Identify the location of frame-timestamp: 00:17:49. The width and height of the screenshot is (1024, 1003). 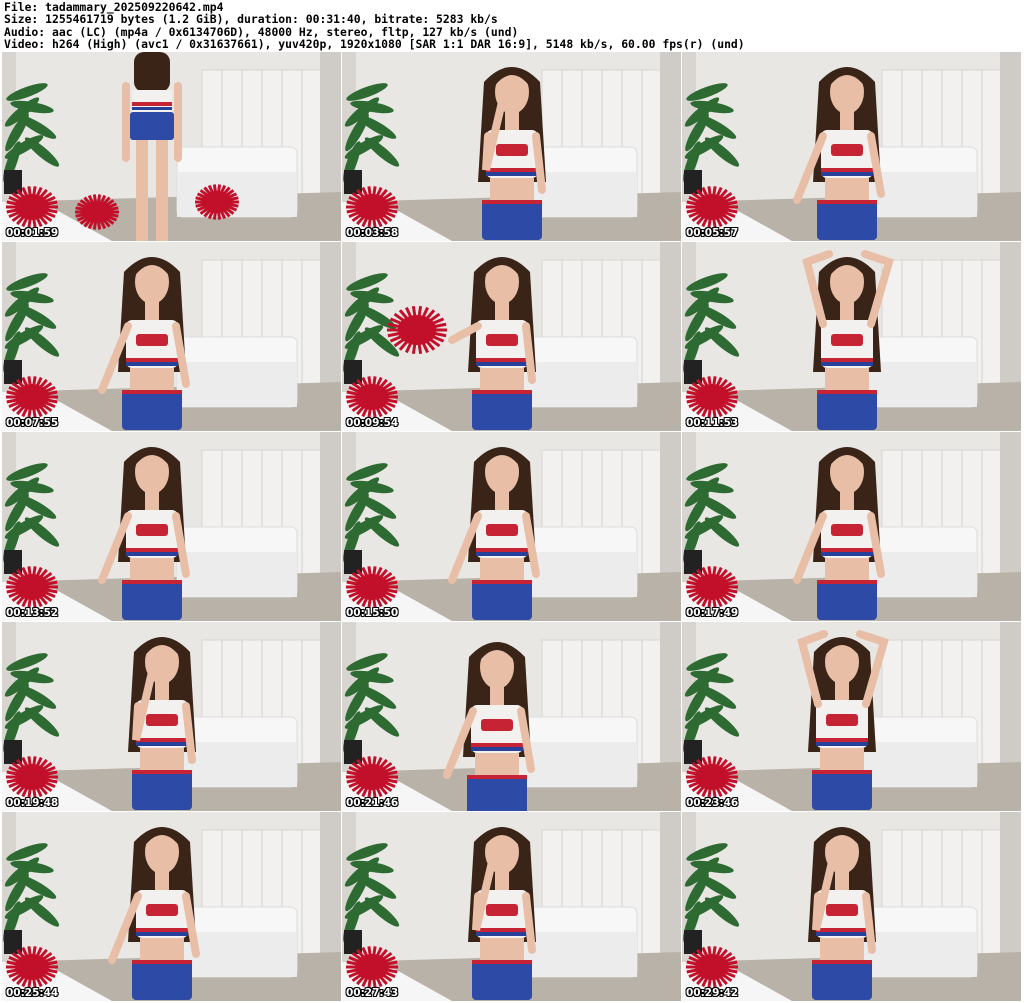
(712, 613).